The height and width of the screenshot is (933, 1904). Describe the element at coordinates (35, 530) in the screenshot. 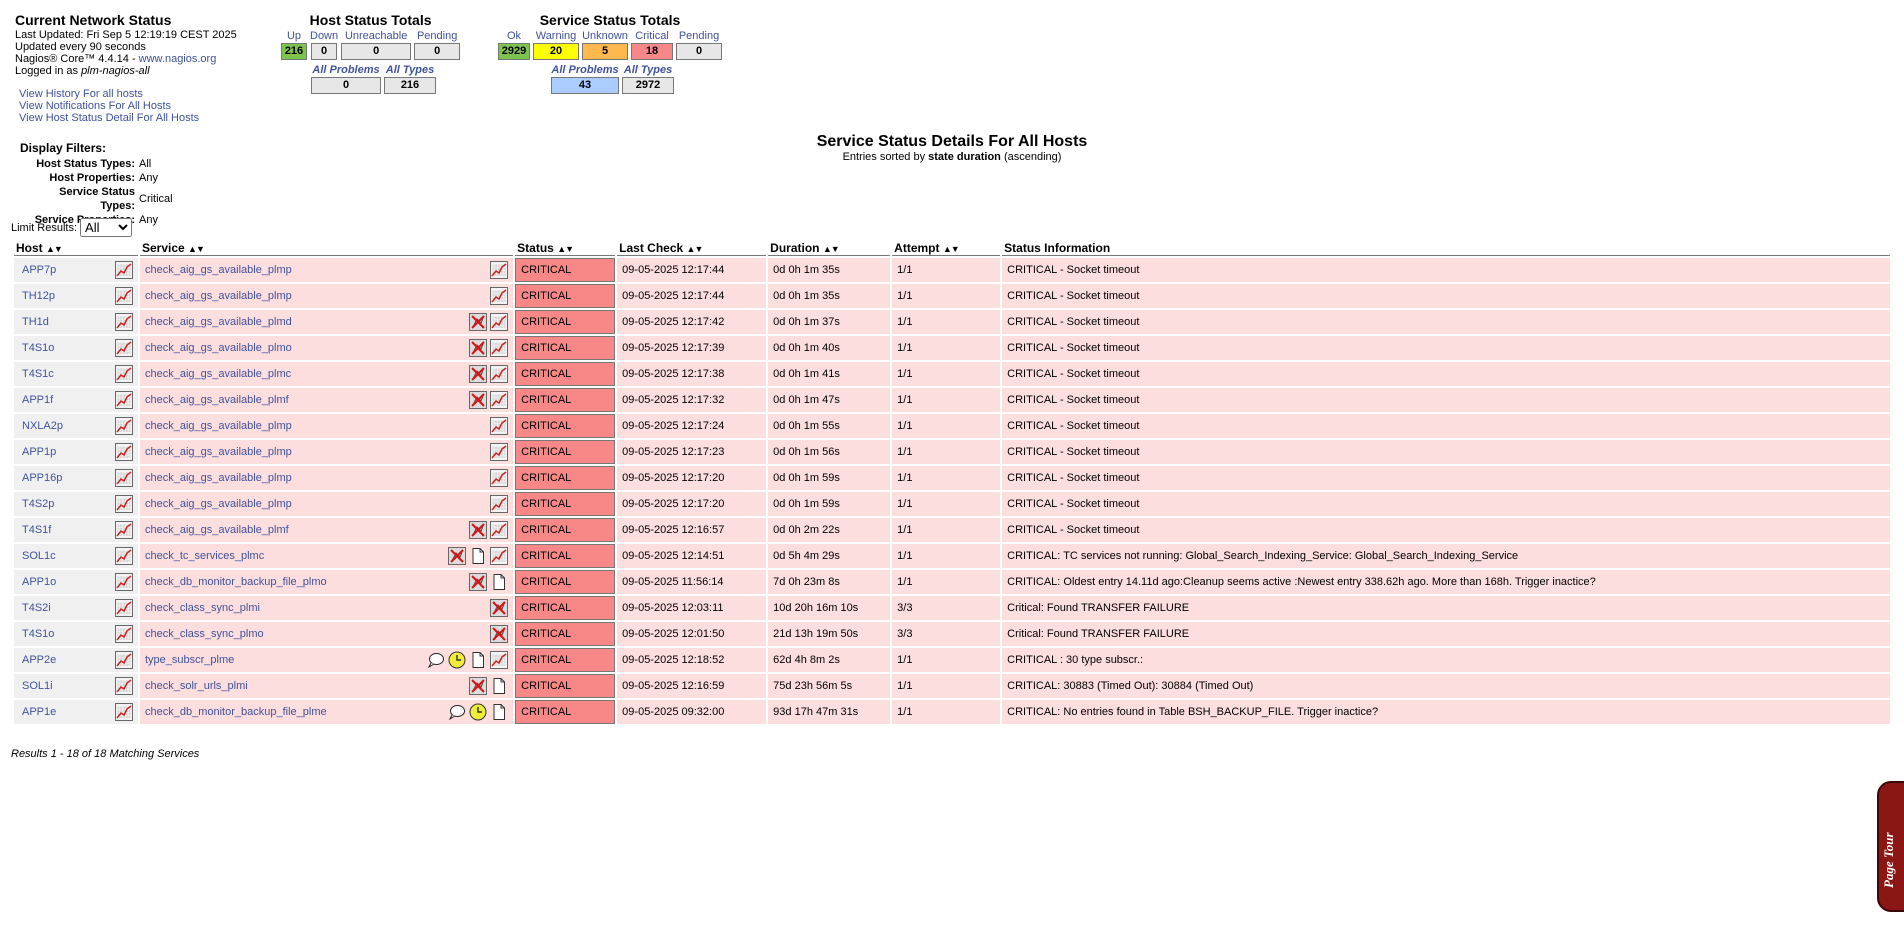

I see `host-link: T4S1f` at that location.